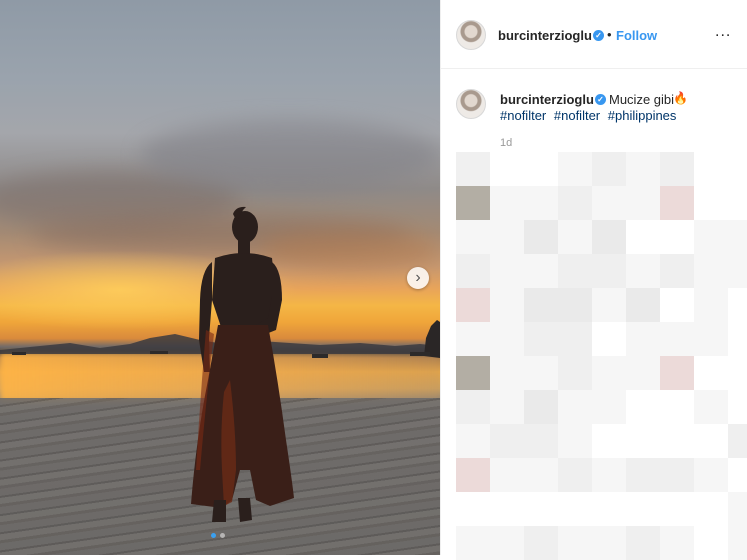  I want to click on post-timestamp: 1d, so click(506, 143).